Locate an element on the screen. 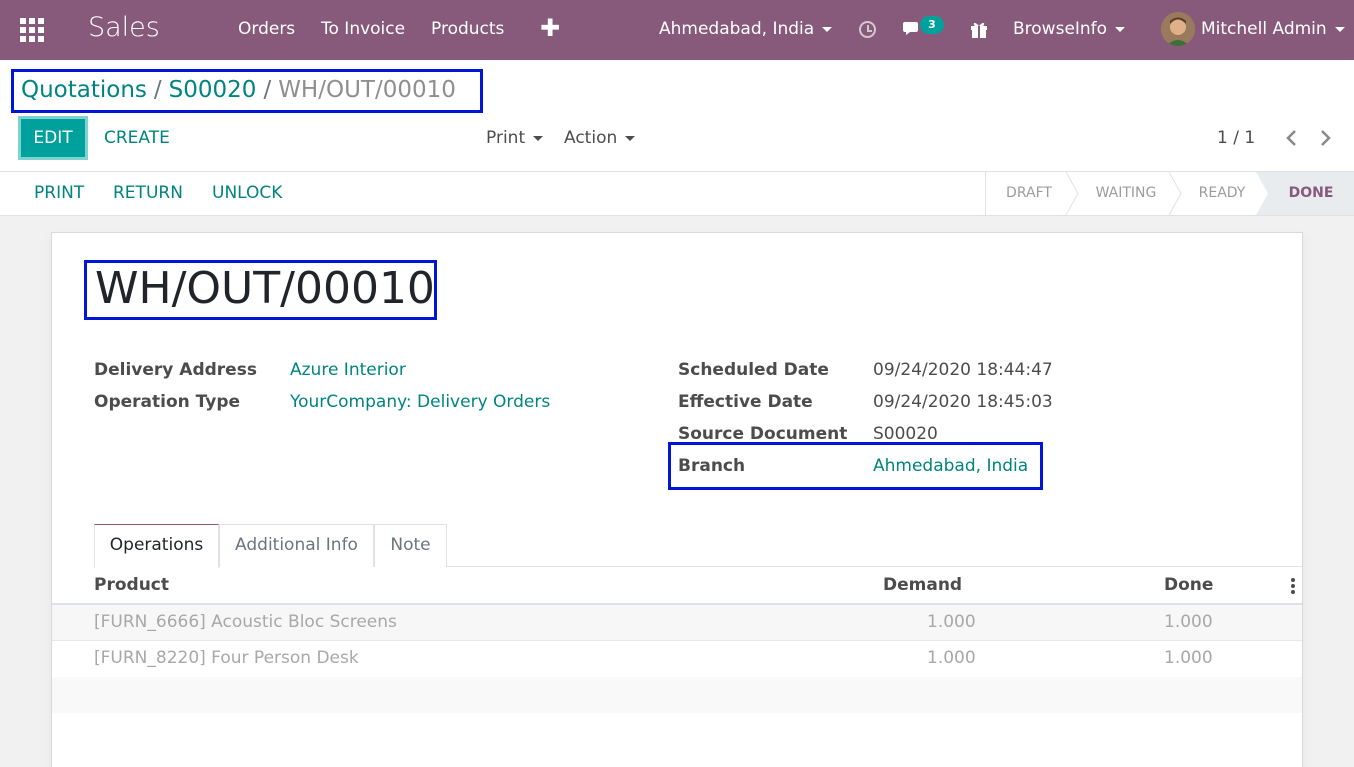 This screenshot has height=767, width=1354. create-button: CREATE is located at coordinates (137, 138).